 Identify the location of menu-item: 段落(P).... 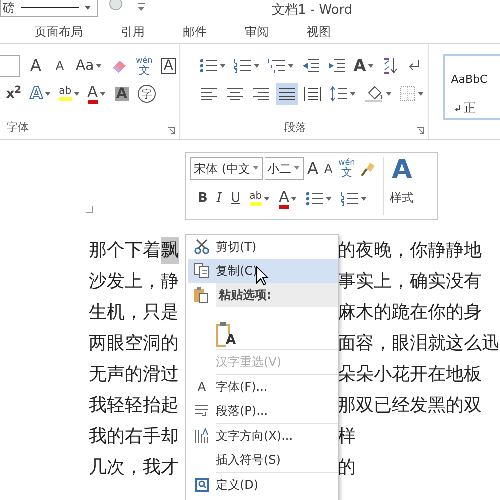
(263, 411).